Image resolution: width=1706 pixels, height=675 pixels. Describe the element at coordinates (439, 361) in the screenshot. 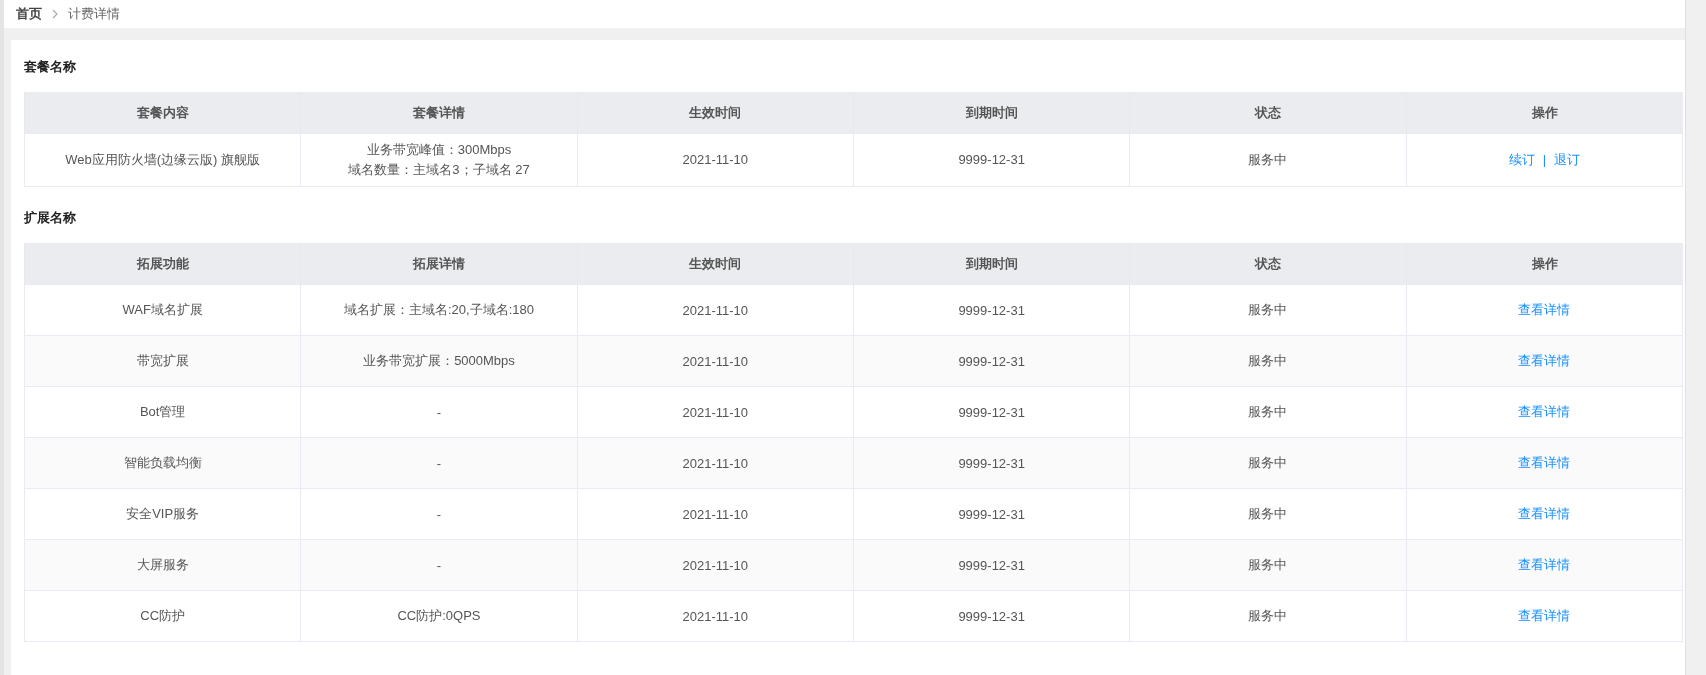

I see `table-cell: 业务带宽扩展：5000Mbps` at that location.